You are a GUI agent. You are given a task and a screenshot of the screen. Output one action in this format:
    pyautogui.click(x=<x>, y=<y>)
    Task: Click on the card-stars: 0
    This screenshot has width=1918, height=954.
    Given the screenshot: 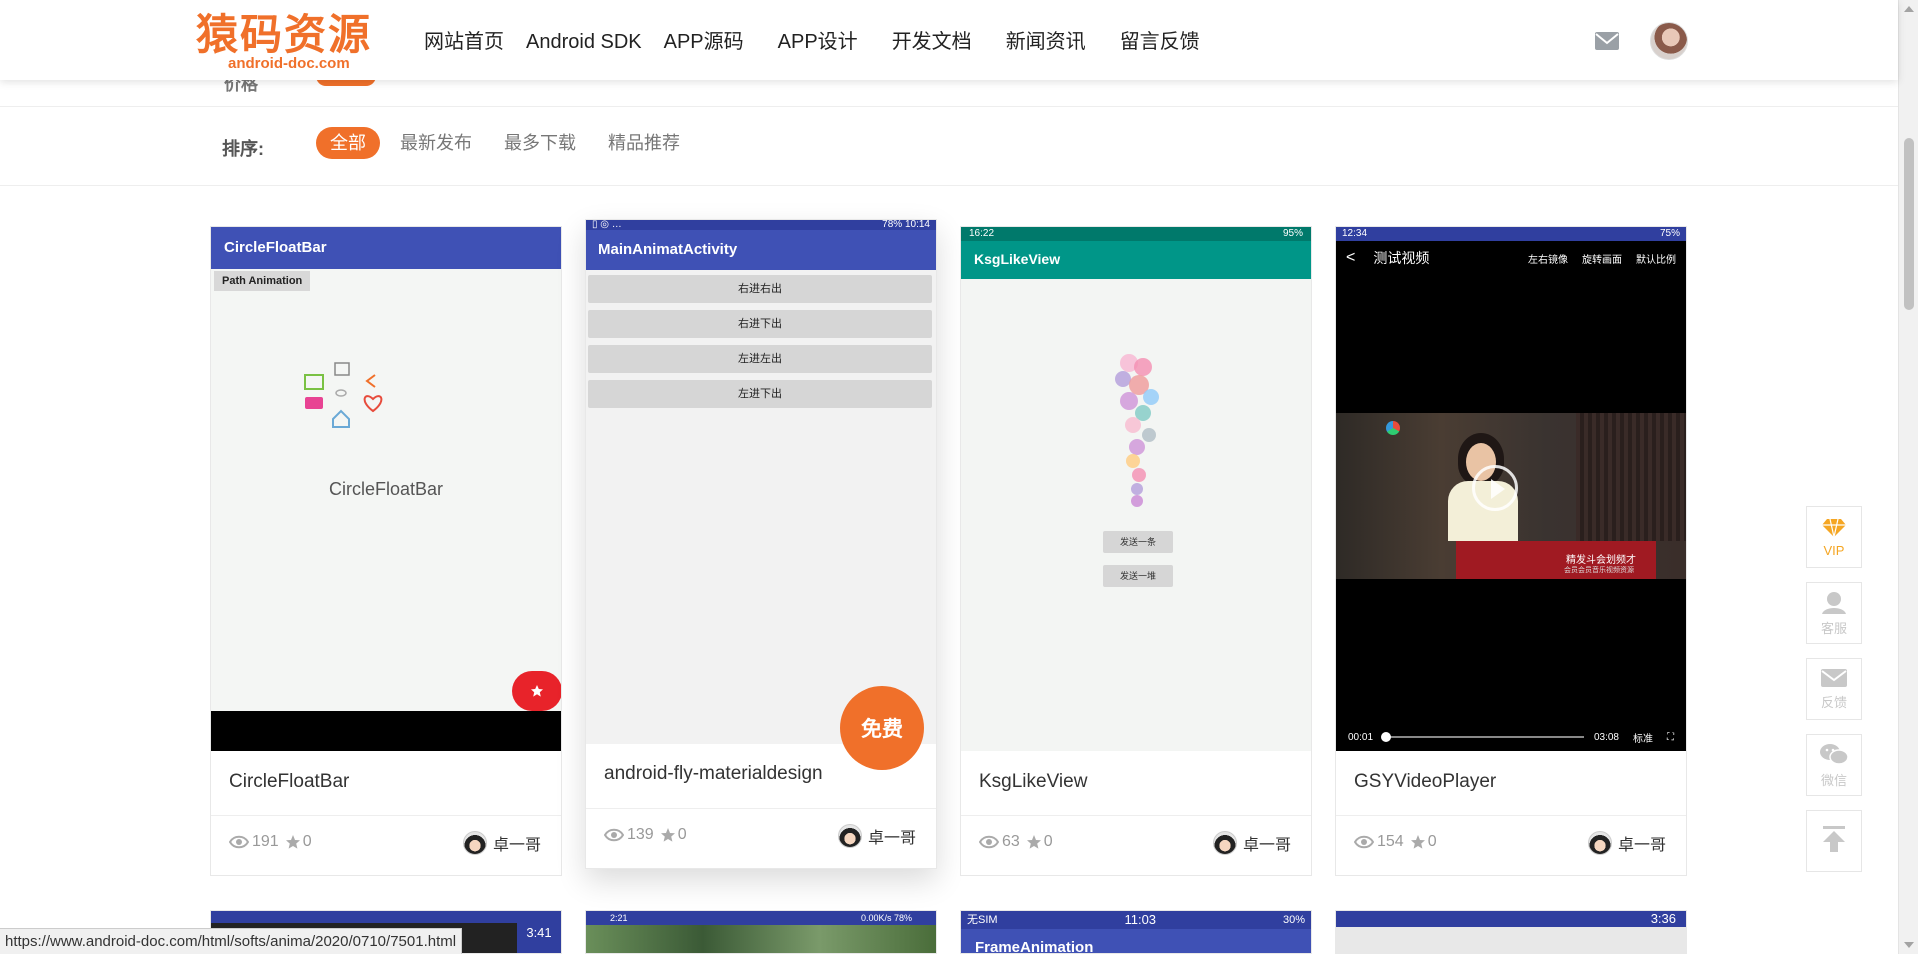 What is the action you would take?
    pyautogui.click(x=1048, y=841)
    